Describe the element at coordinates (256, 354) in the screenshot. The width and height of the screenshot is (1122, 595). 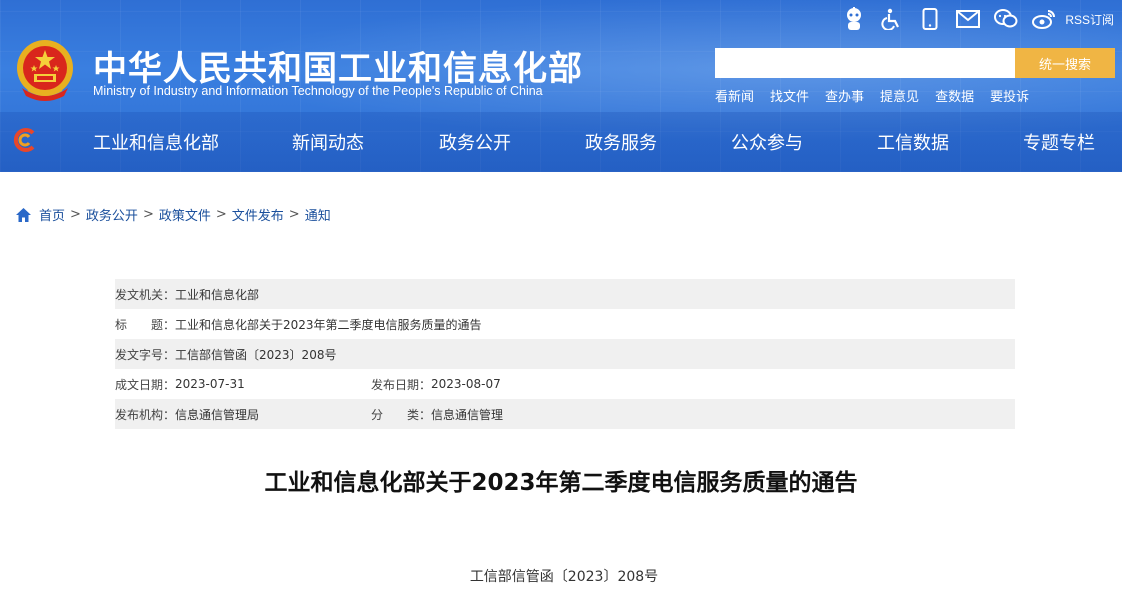
I see `meta-doc-no-value: 工信部信管函〔2023〕208号` at that location.